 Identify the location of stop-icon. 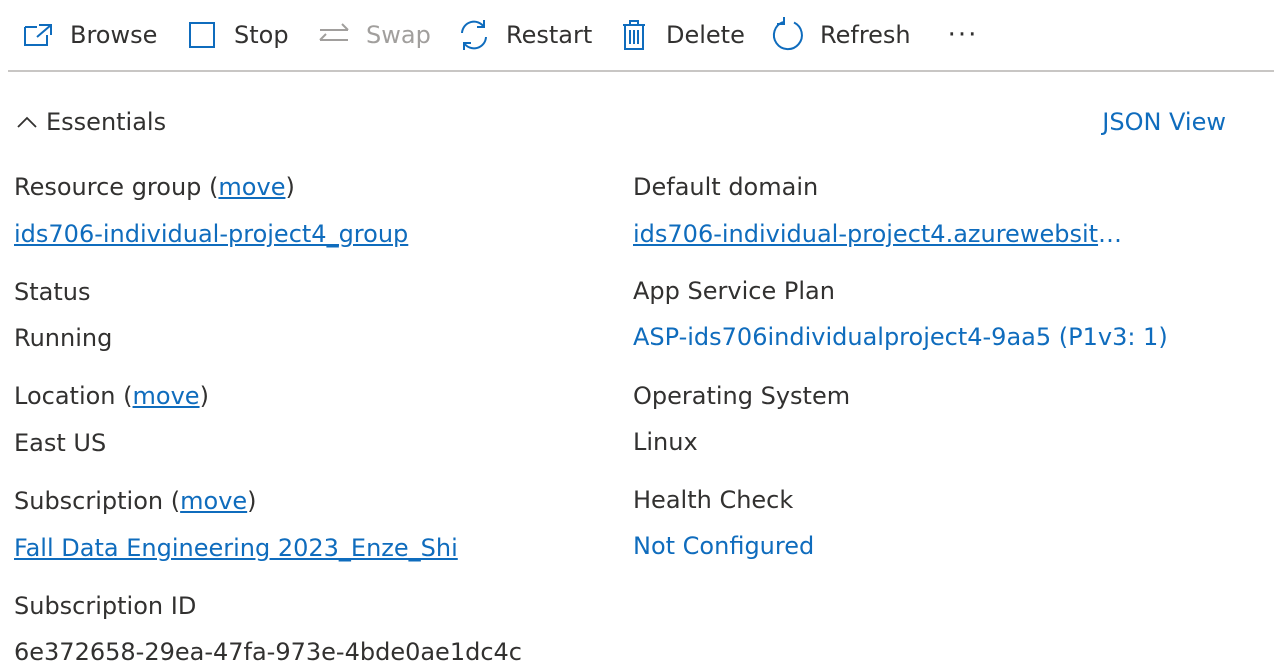
(202, 35).